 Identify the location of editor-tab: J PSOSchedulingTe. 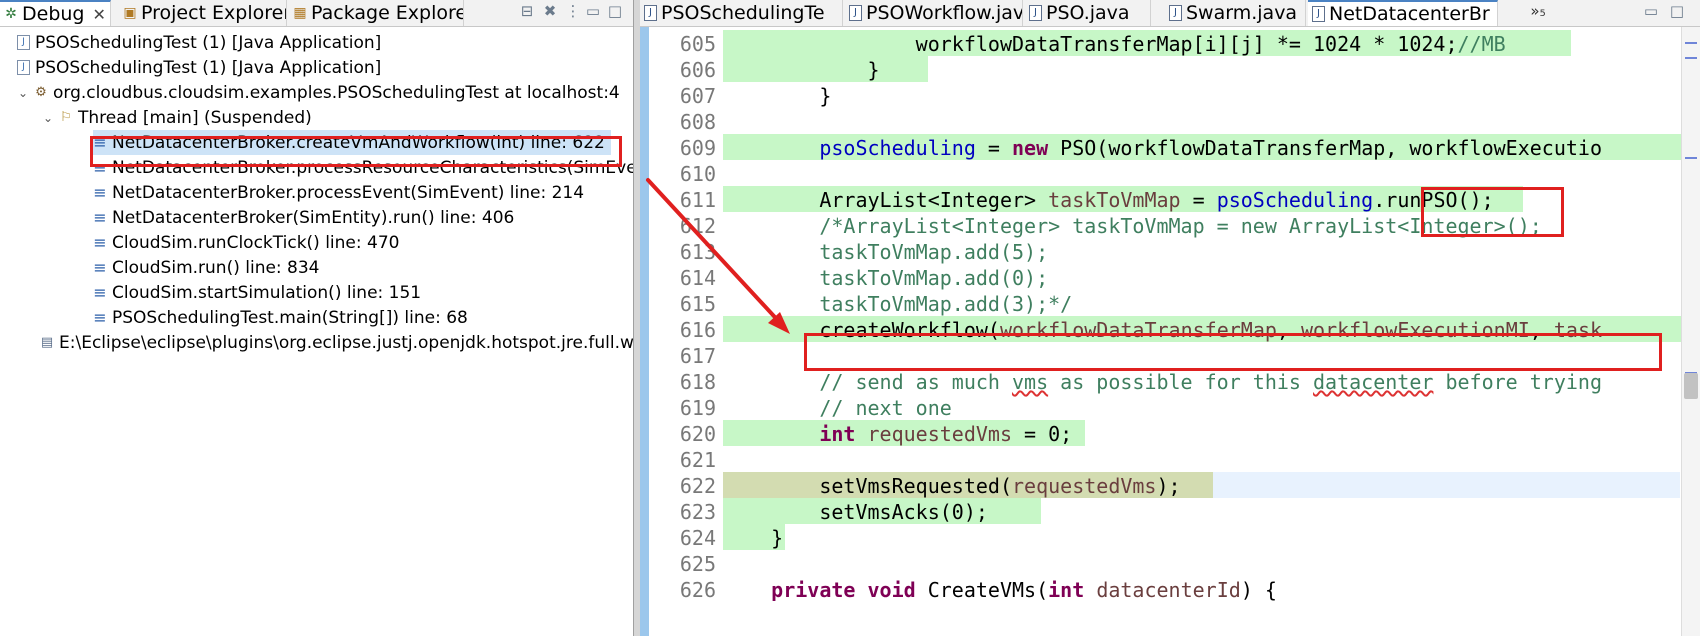
(741, 13).